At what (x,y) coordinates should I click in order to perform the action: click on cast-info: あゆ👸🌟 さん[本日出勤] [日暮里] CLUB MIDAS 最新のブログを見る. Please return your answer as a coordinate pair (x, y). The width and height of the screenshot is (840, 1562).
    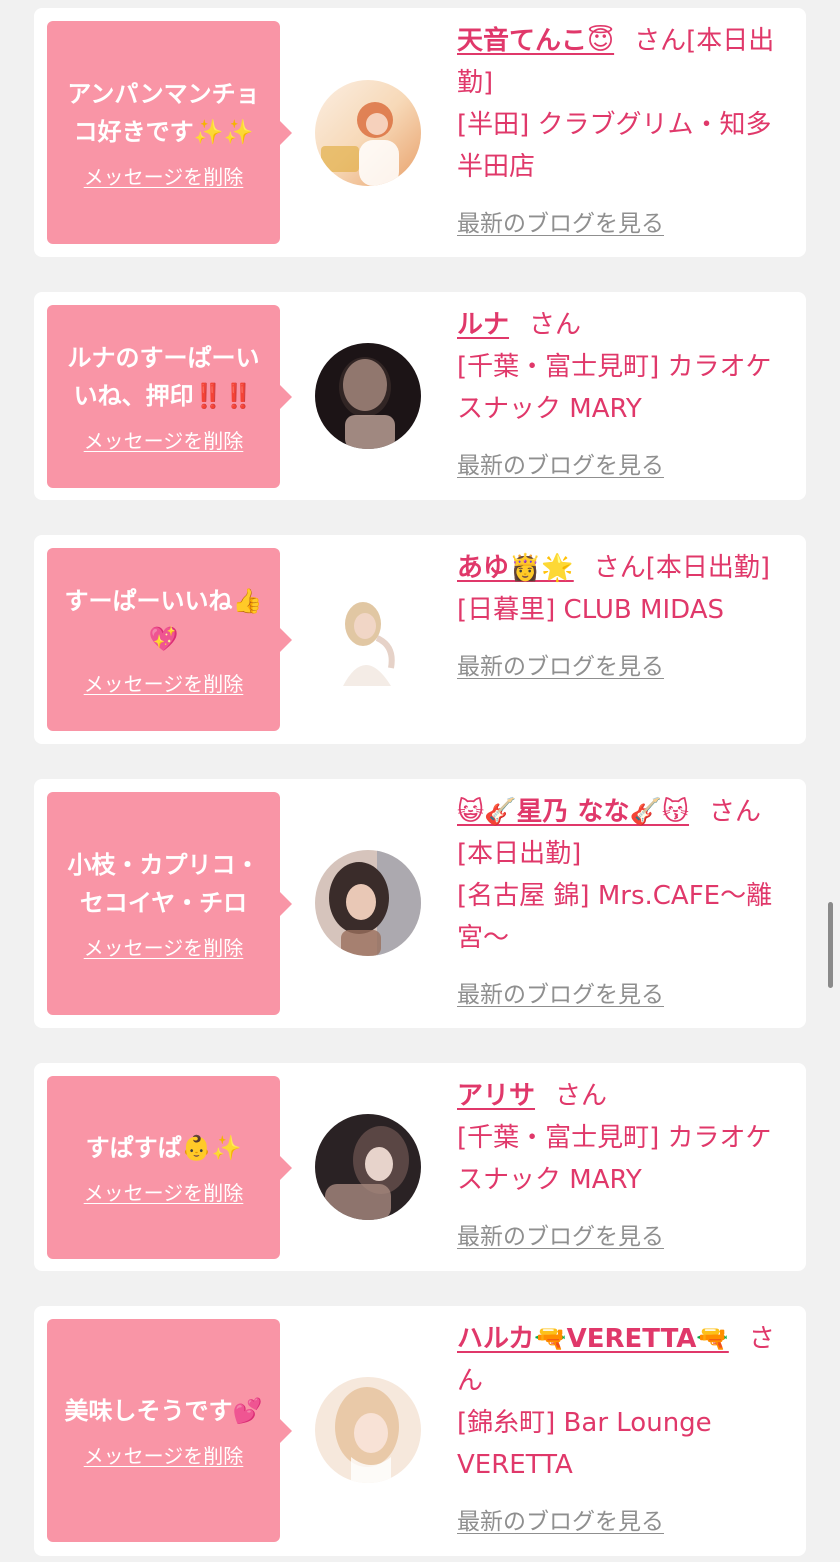
    Looking at the image, I should click on (622, 614).